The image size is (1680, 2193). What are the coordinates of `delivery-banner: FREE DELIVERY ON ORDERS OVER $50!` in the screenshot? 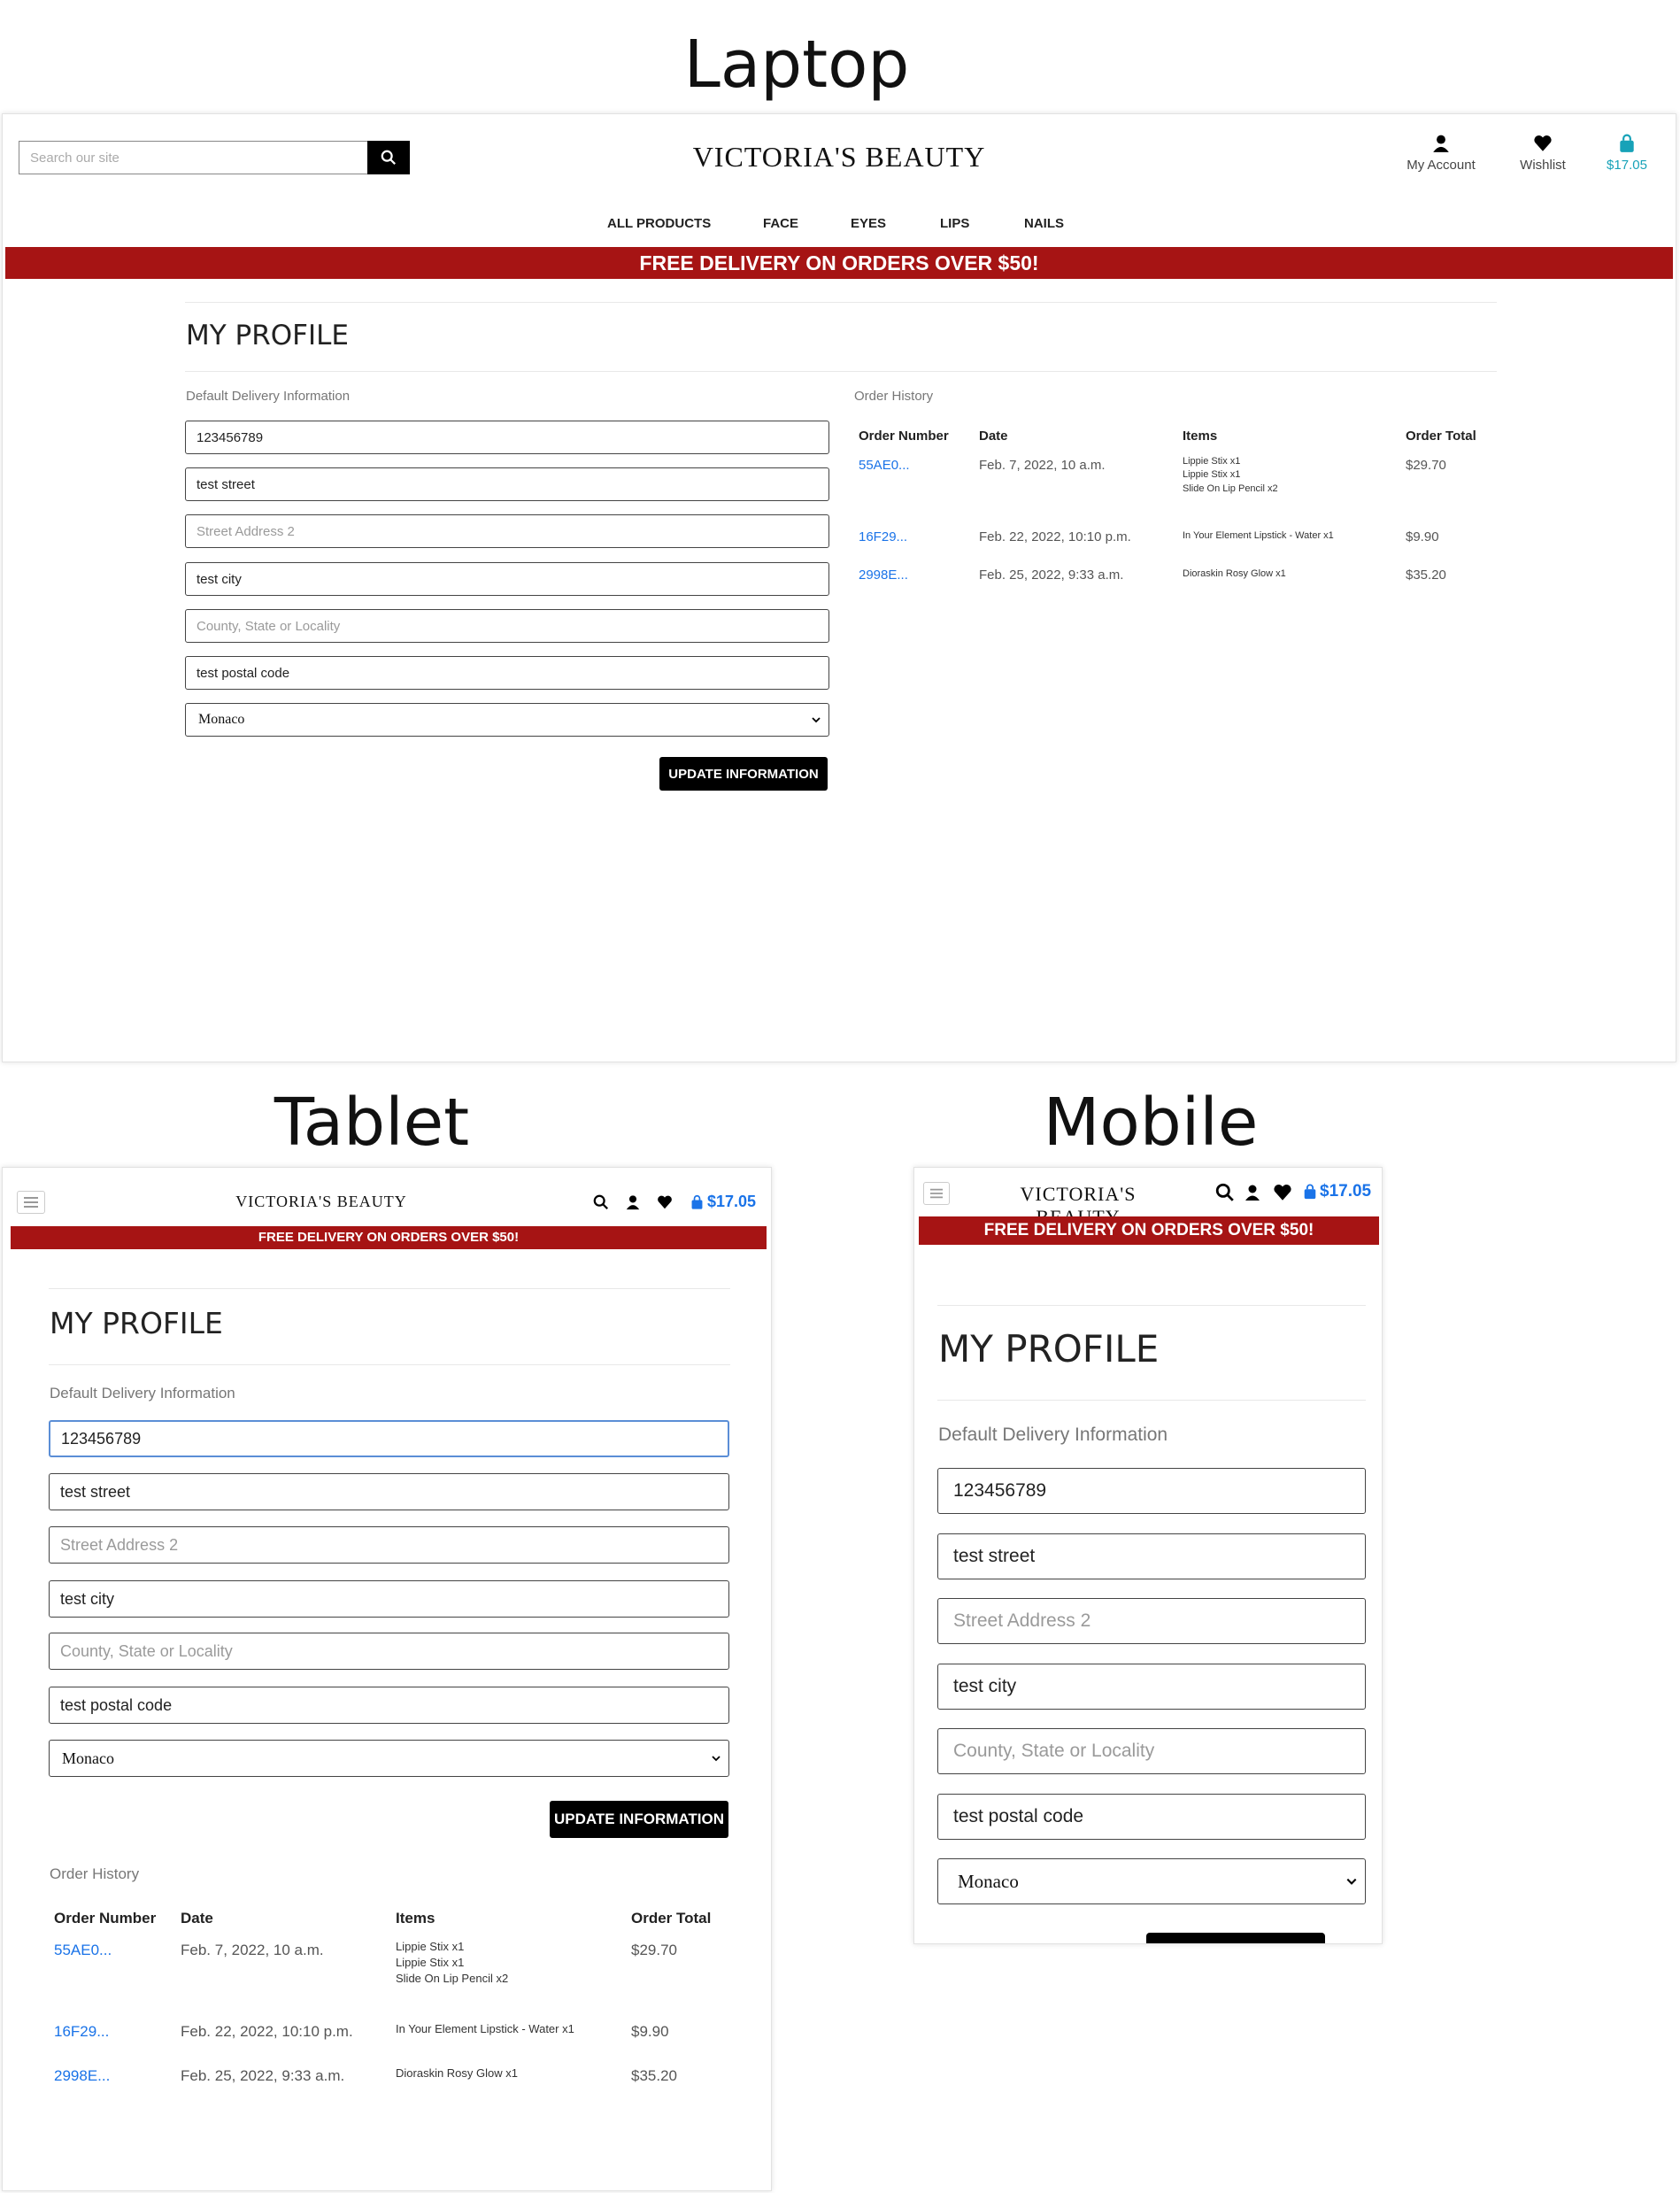 It's located at (1149, 1230).